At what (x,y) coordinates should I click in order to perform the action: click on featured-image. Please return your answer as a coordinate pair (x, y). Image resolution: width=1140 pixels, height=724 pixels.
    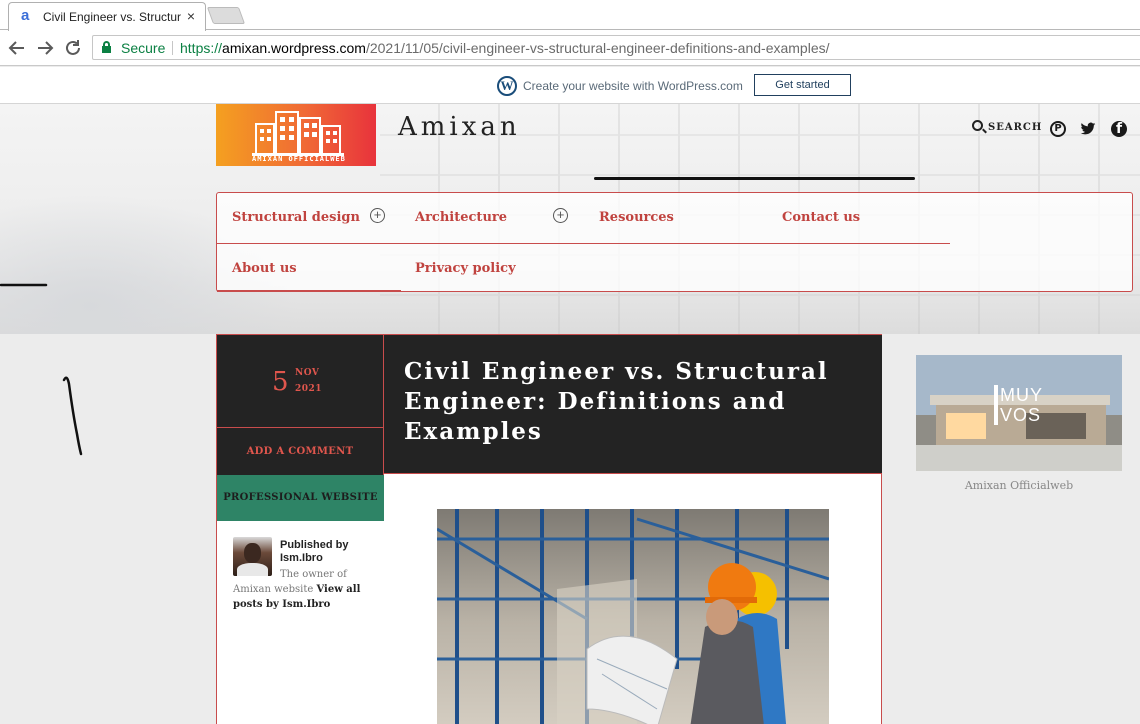
    Looking at the image, I should click on (633, 616).